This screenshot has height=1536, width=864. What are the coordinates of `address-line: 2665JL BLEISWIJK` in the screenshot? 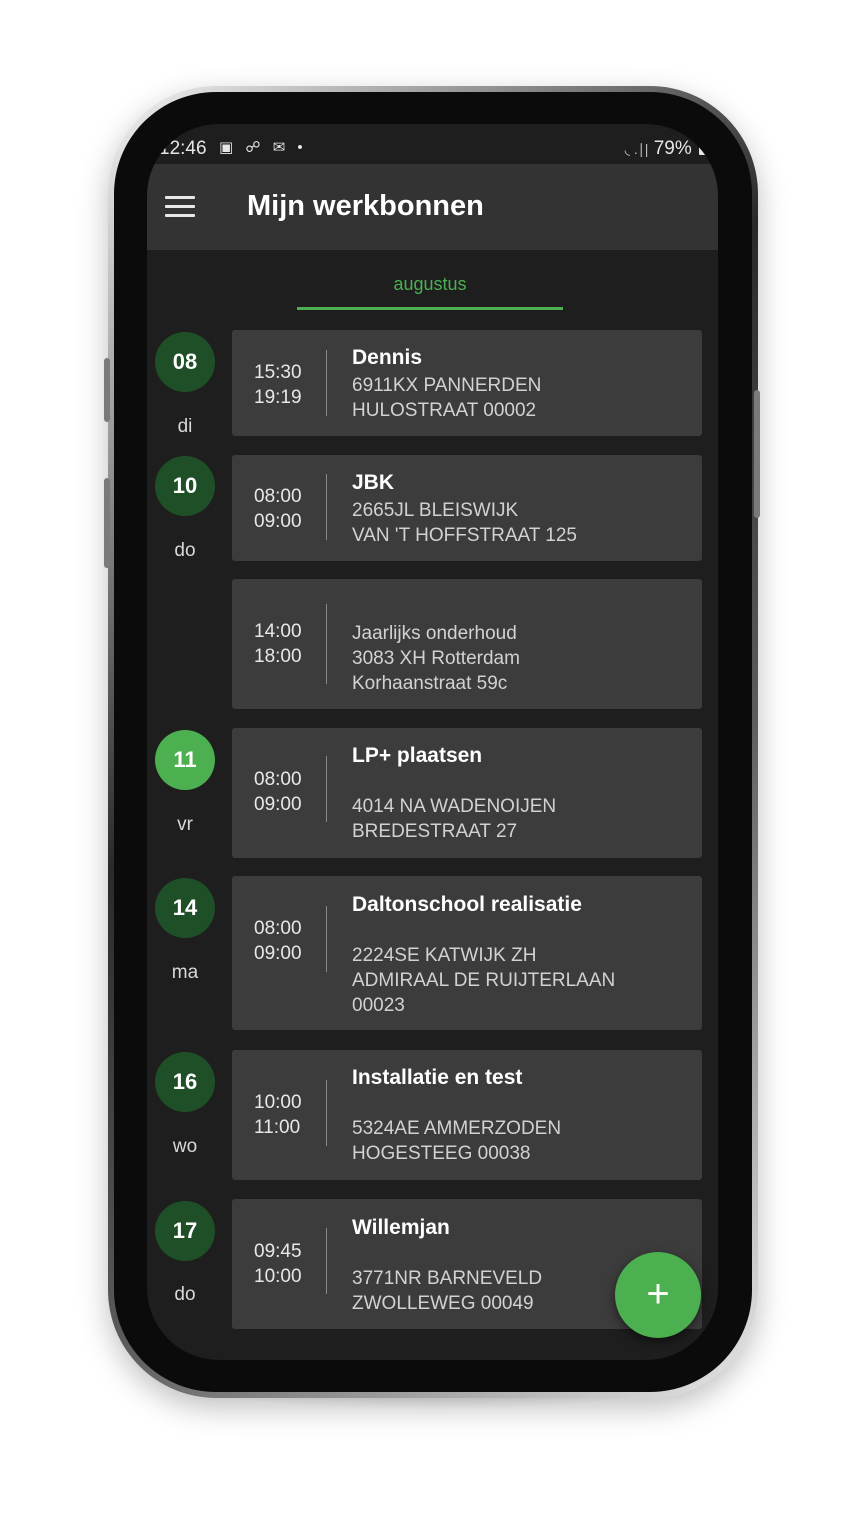 It's located at (435, 510).